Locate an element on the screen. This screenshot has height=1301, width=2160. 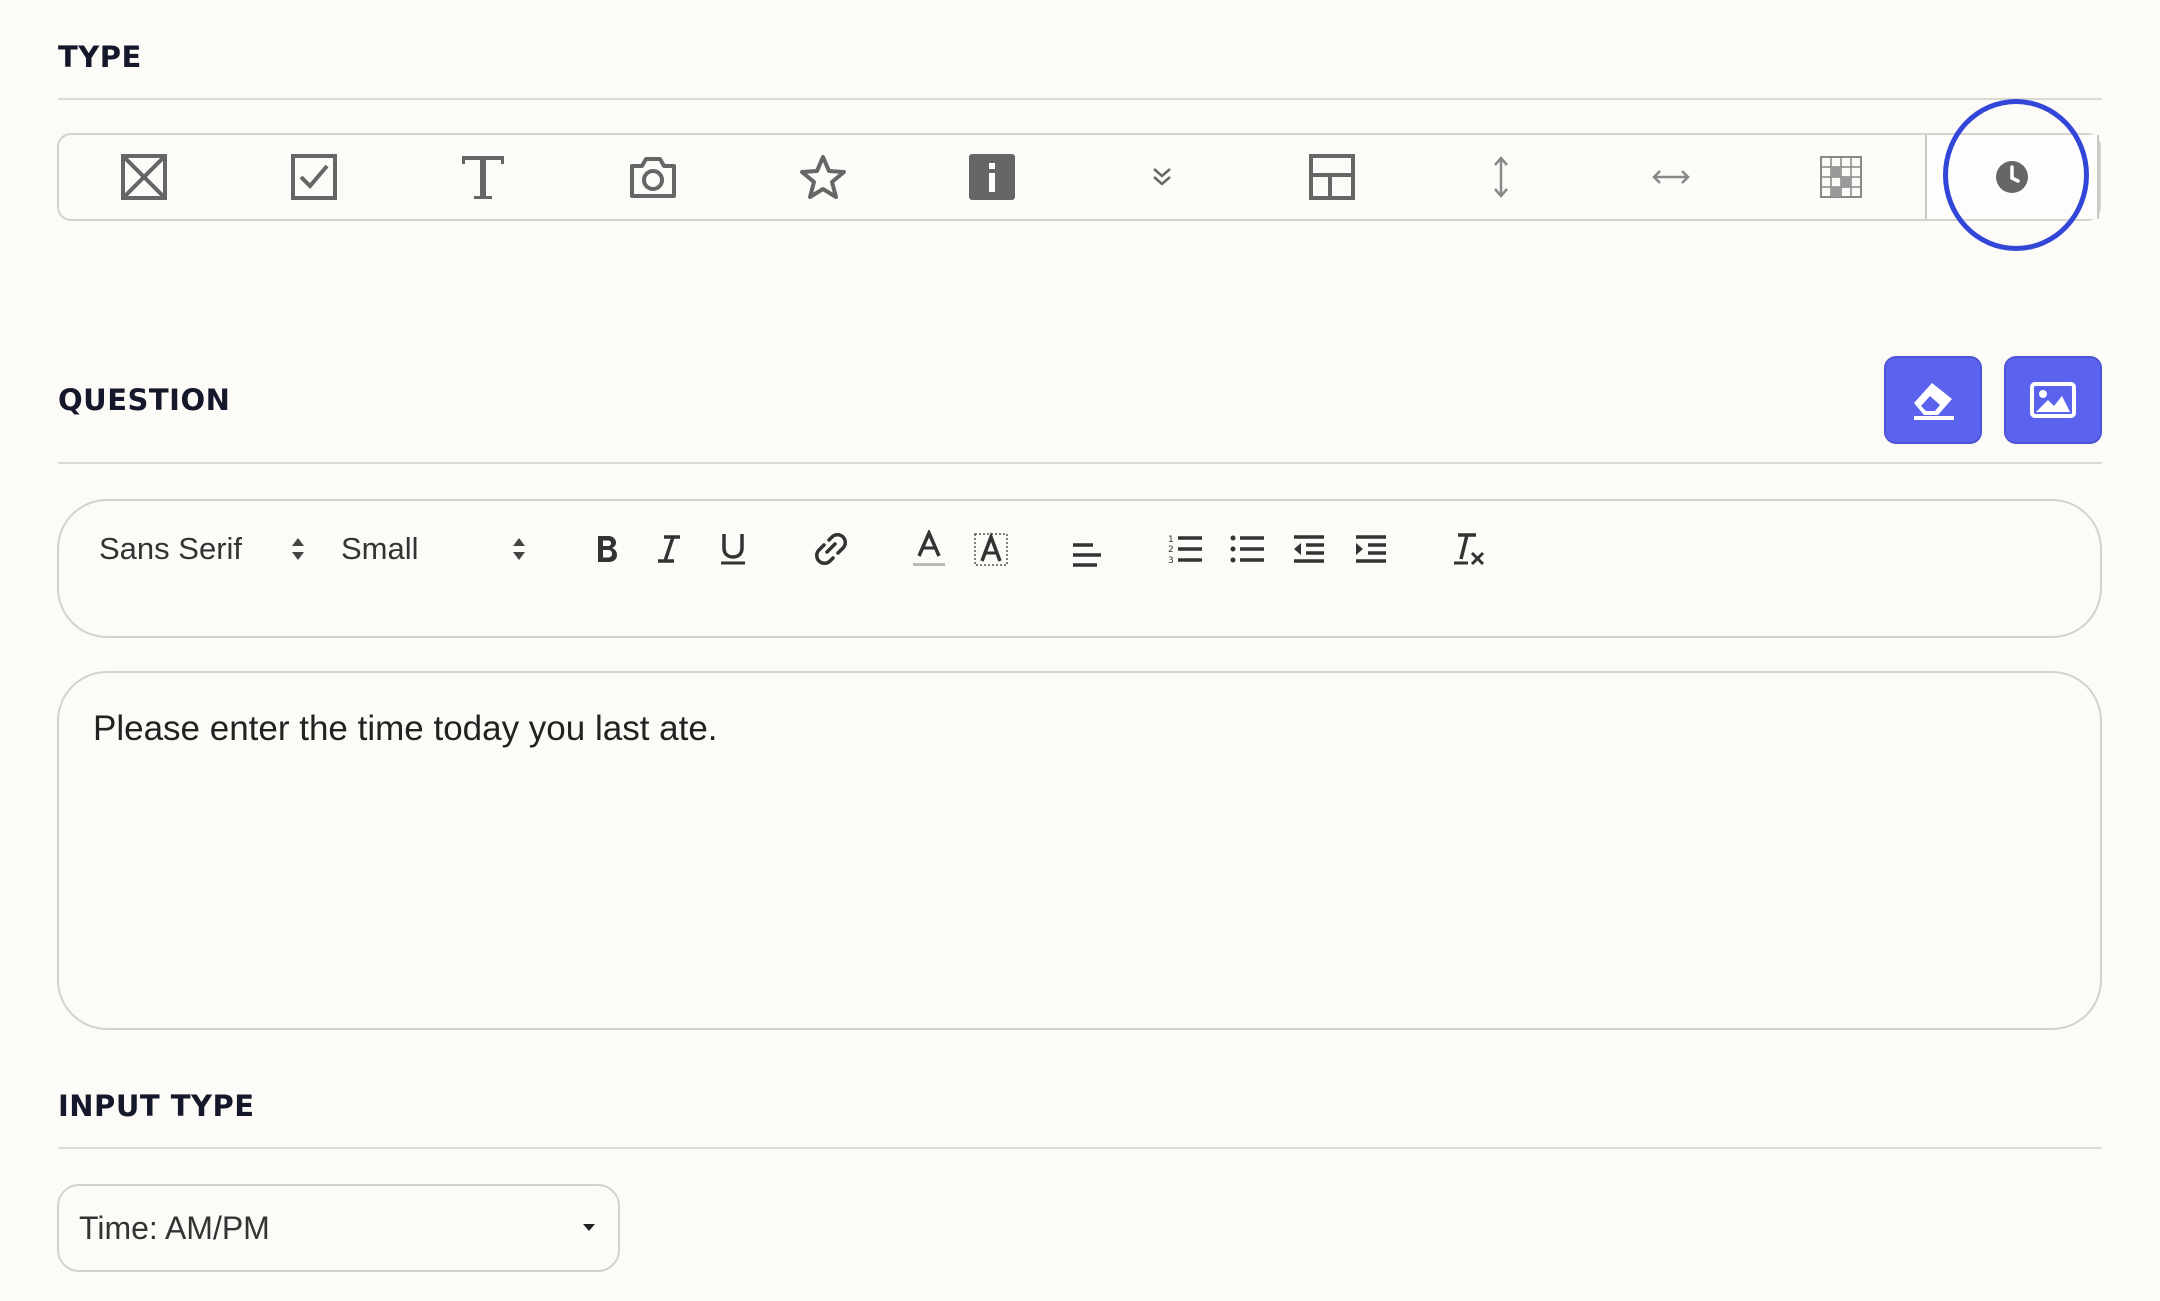
clear-format-button is located at coordinates (1469, 549).